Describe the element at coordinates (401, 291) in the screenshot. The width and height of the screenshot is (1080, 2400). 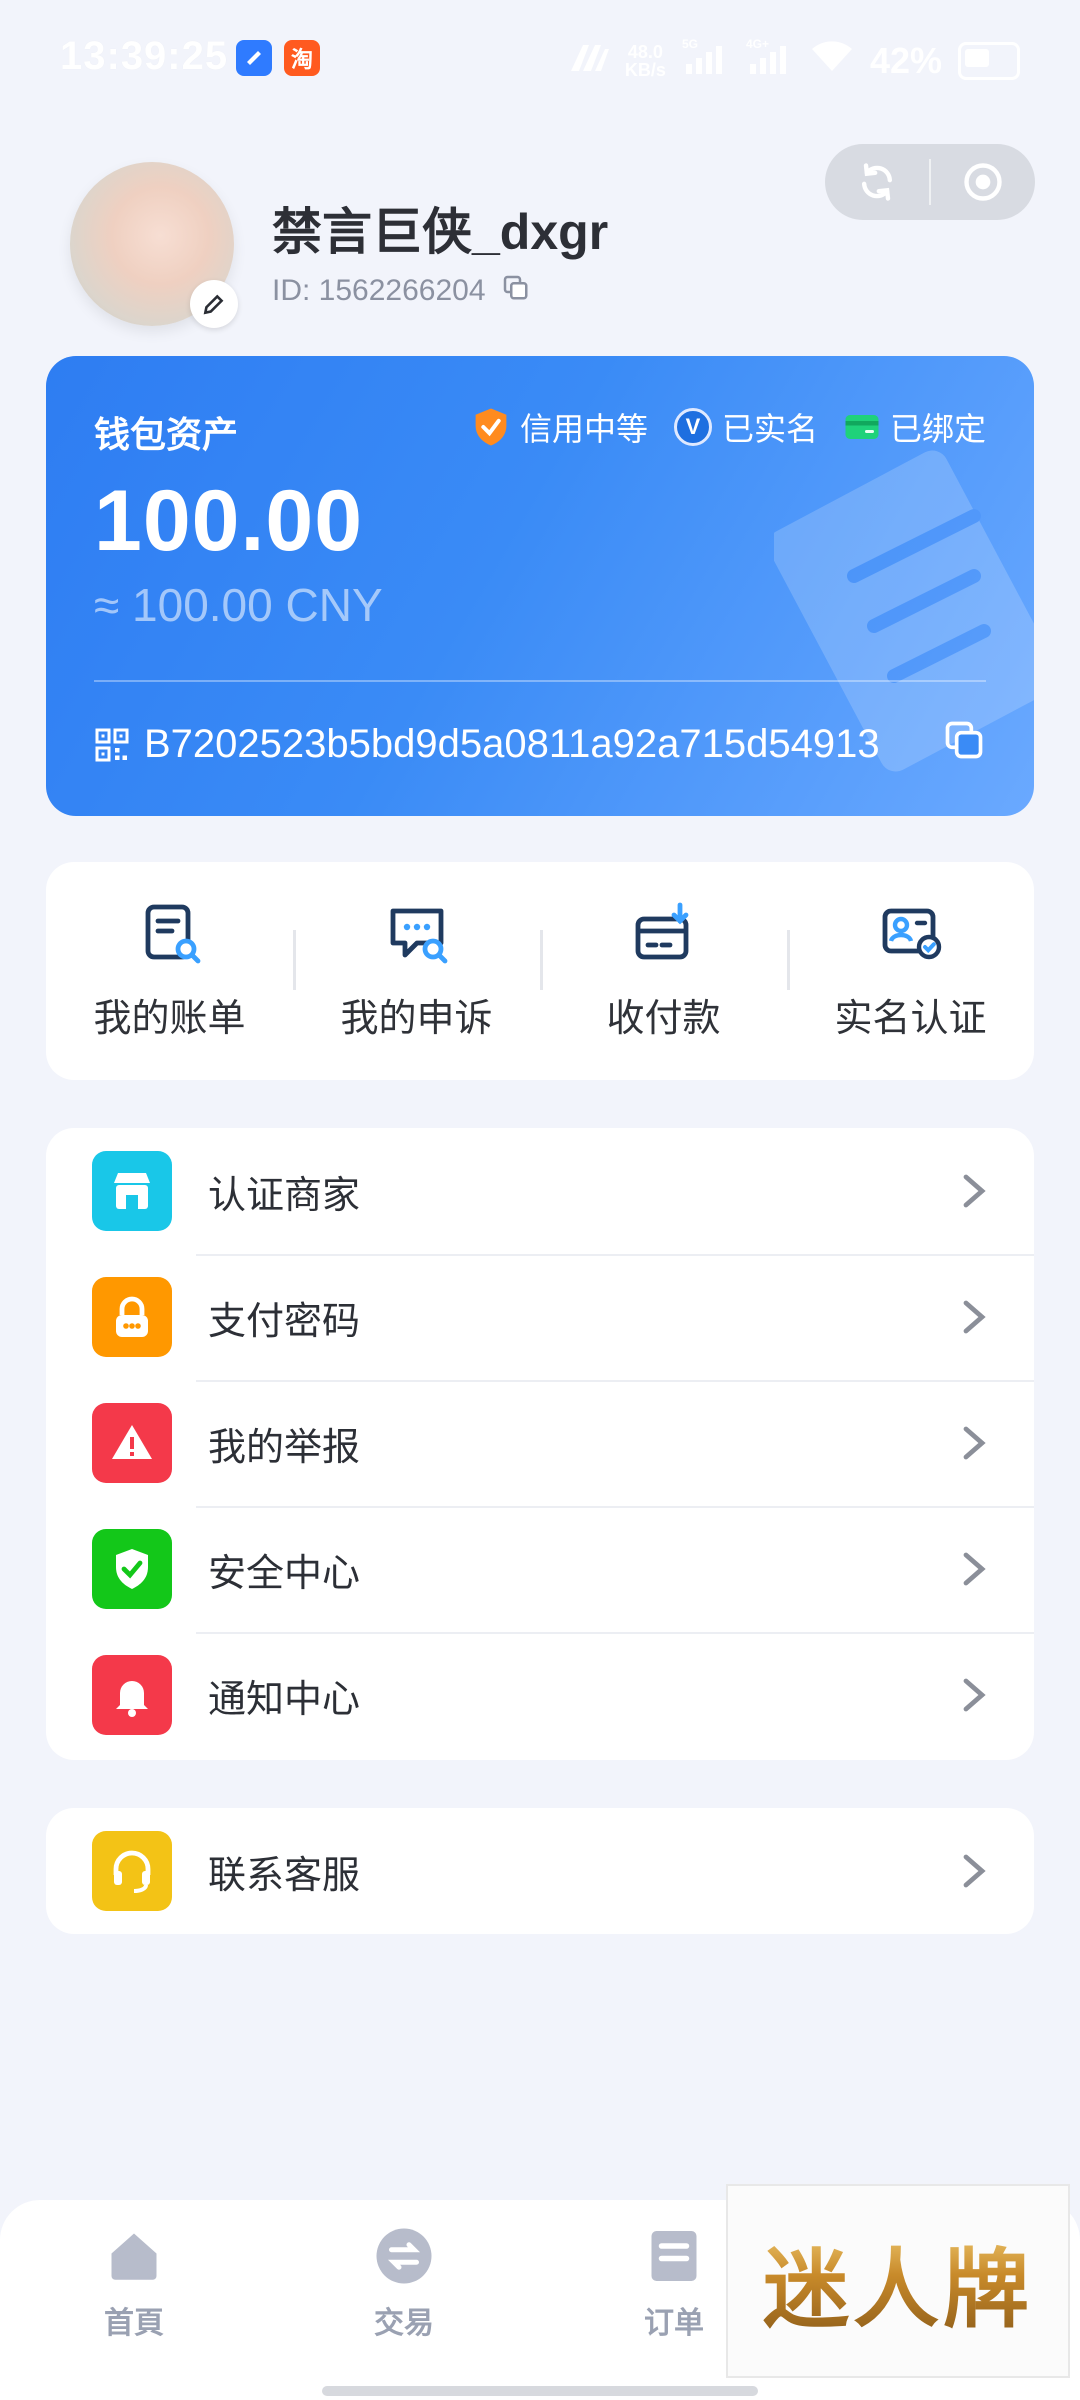
I see `user-id: ID: 1562266204` at that location.